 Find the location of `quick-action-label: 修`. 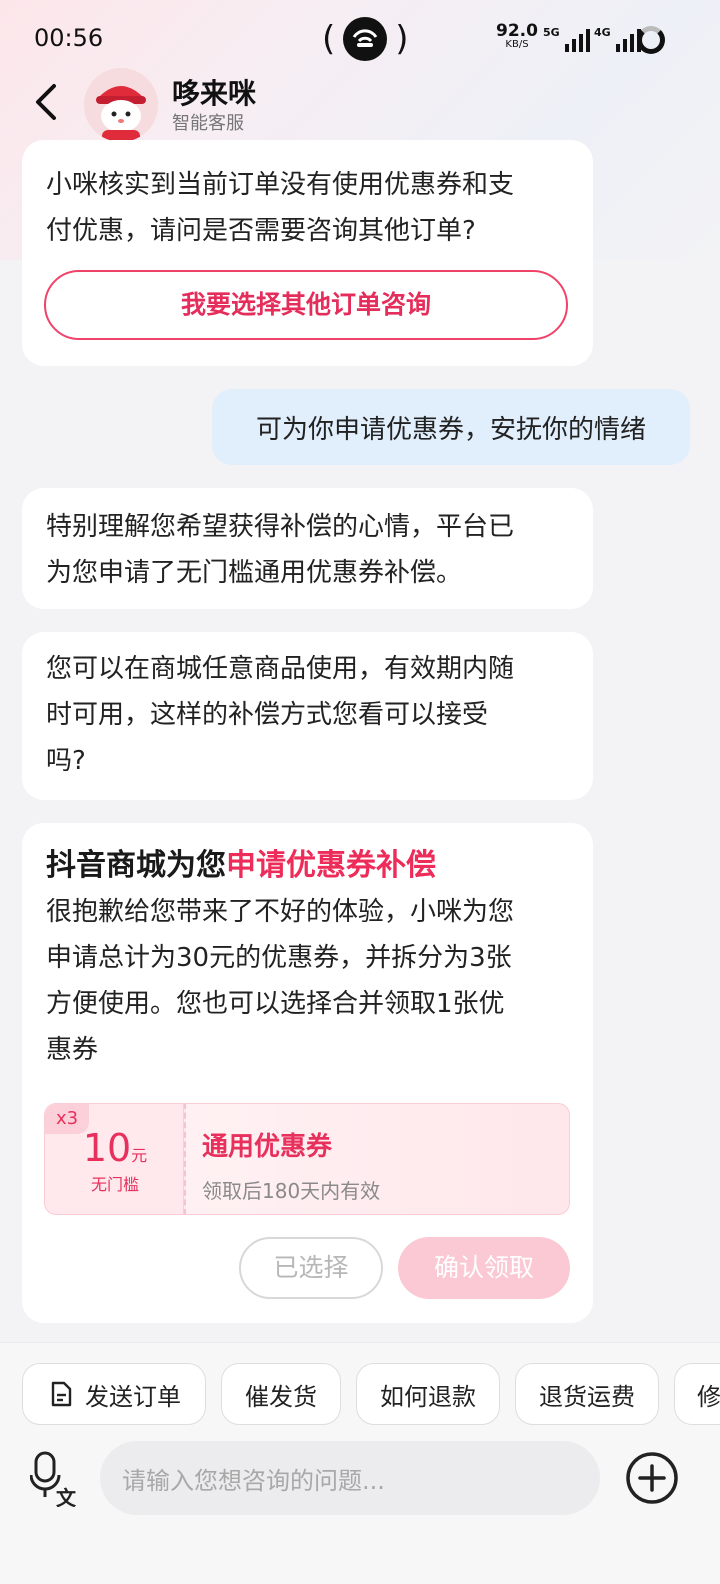

quick-action-label: 修 is located at coordinates (708, 1396).